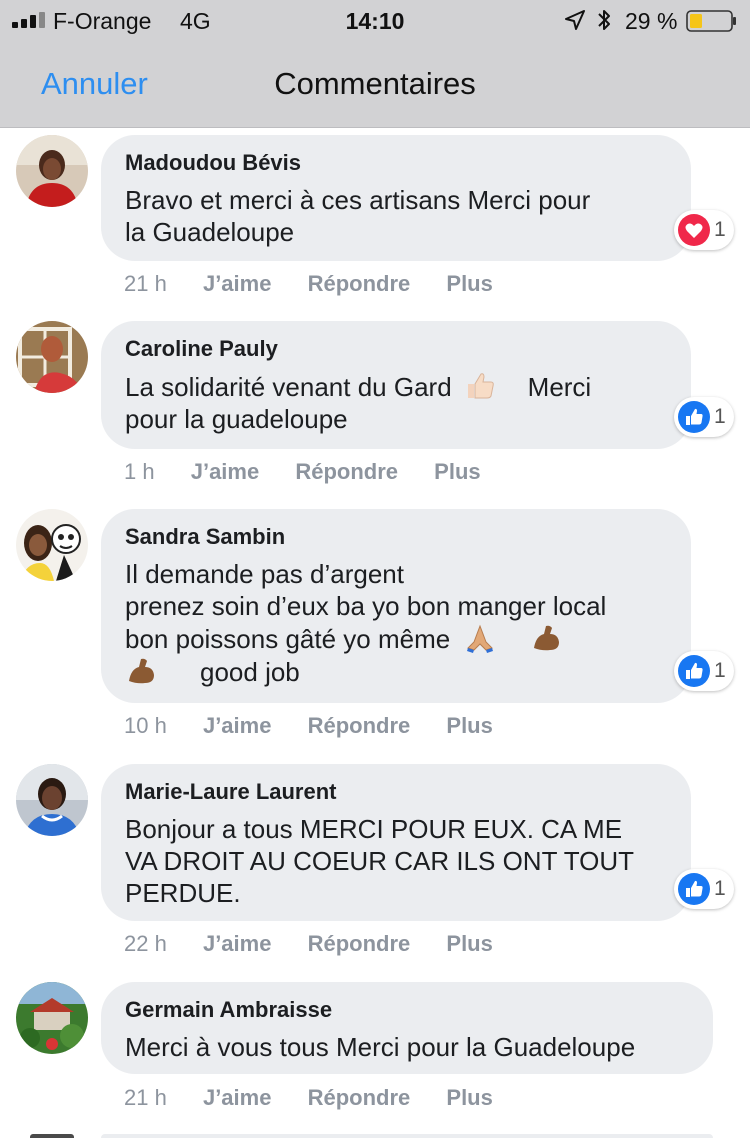  What do you see at coordinates (575, 20) in the screenshot?
I see `location-arrow-icon` at bounding box center [575, 20].